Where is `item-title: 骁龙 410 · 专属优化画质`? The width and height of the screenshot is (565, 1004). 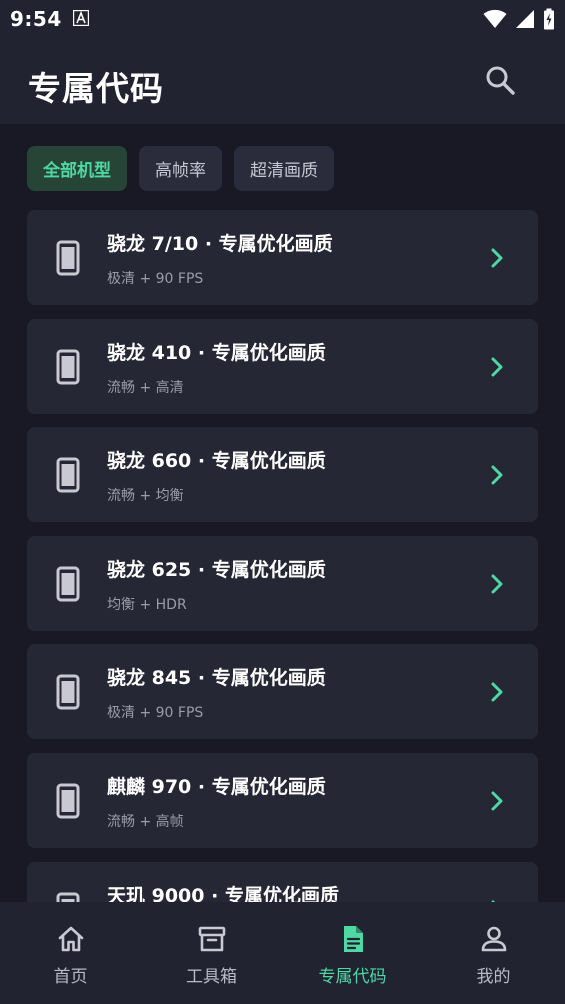
item-title: 骁龙 410 · 专属优化画质 is located at coordinates (216, 353).